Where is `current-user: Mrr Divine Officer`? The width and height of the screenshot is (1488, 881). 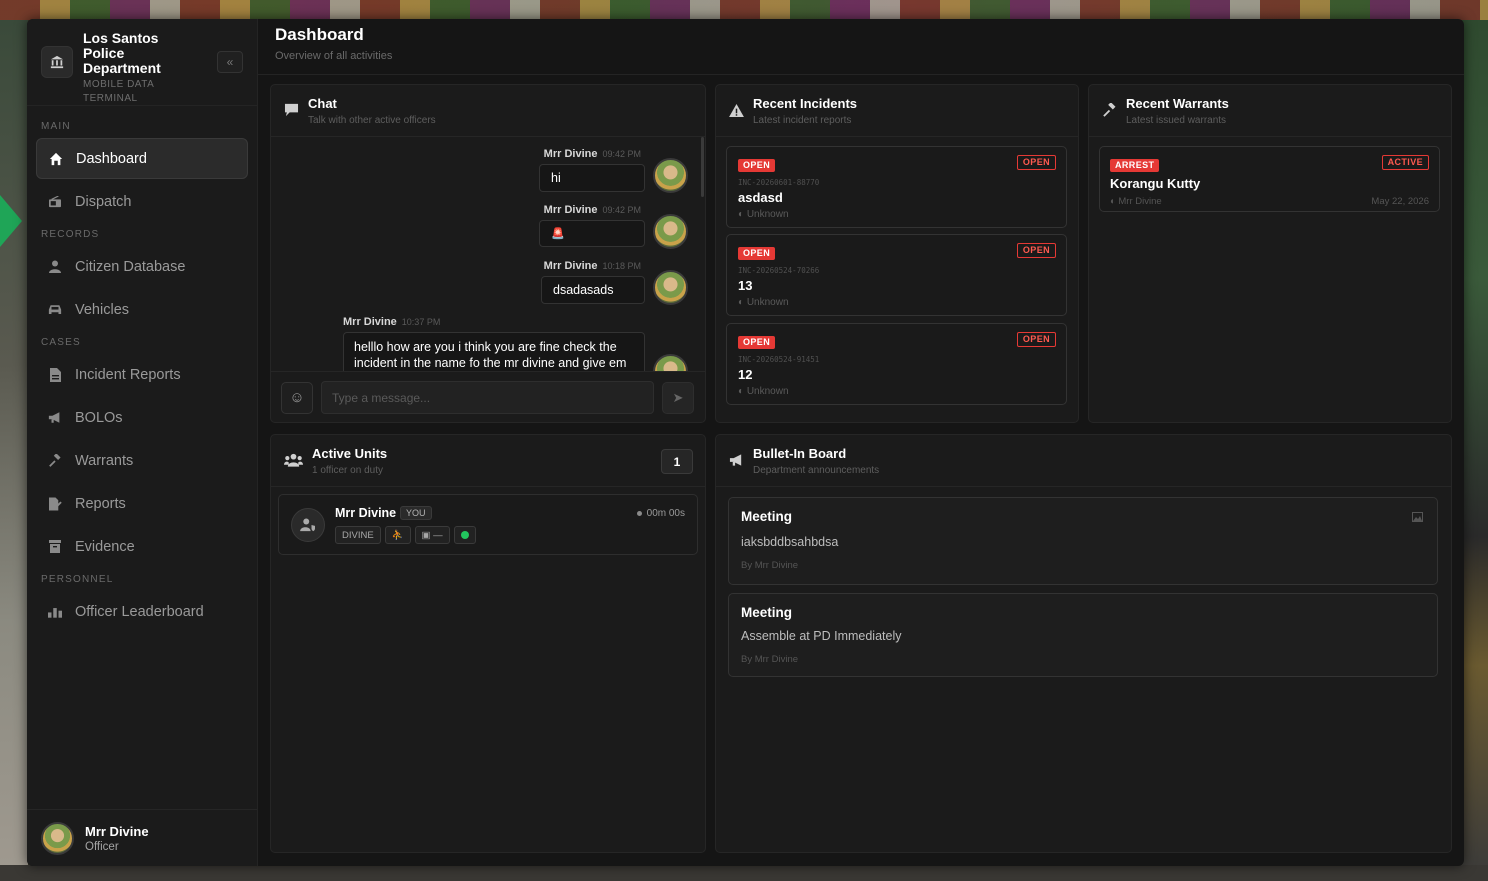 current-user: Mrr Divine Officer is located at coordinates (142, 837).